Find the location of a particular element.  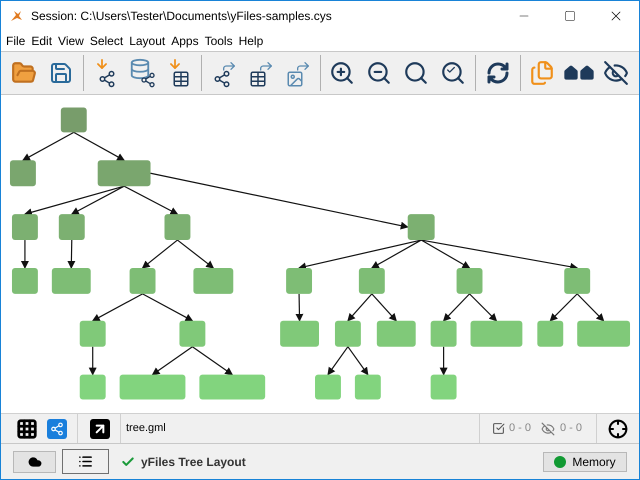

memory-button: Memory is located at coordinates (585, 462).